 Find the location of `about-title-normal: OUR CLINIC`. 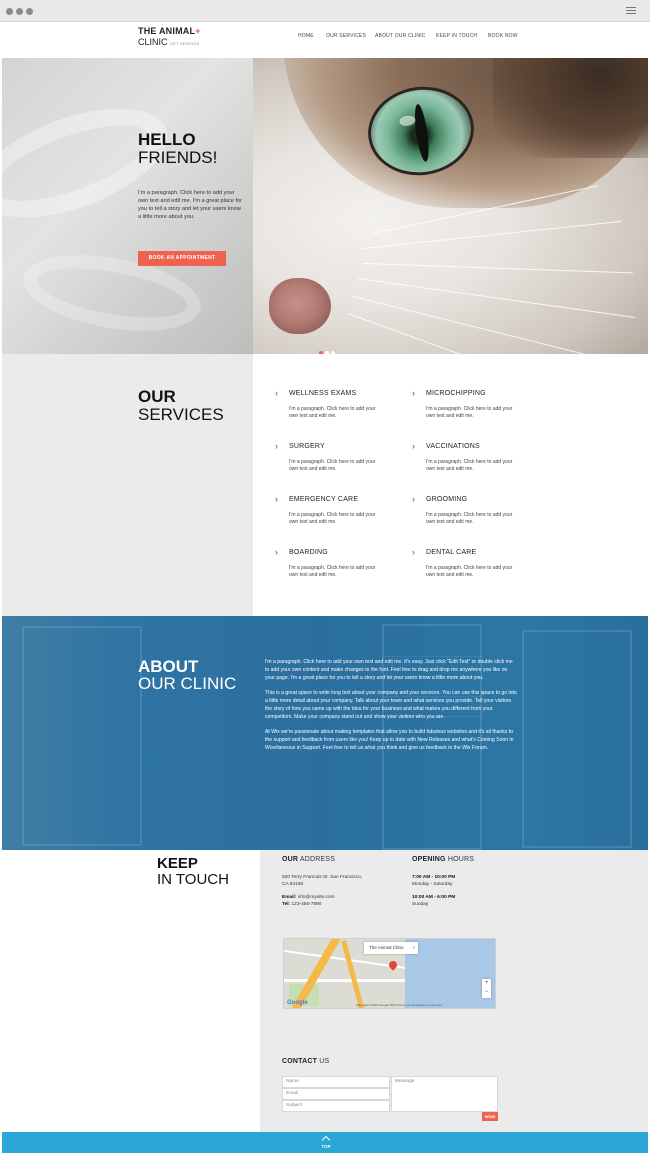

about-title-normal: OUR CLINIC is located at coordinates (187, 683).